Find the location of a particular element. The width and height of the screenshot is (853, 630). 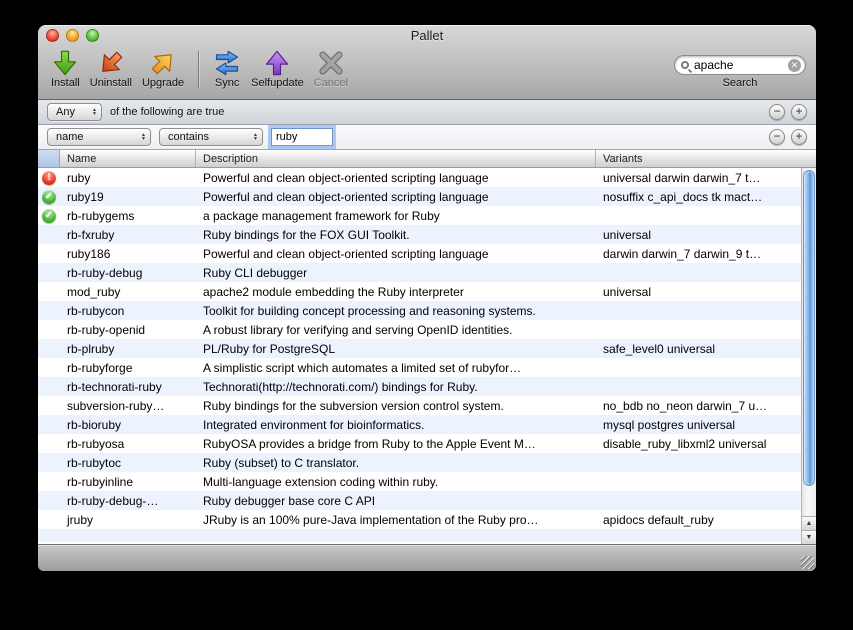

uninstall-button: Uninstall is located at coordinates (111, 68).